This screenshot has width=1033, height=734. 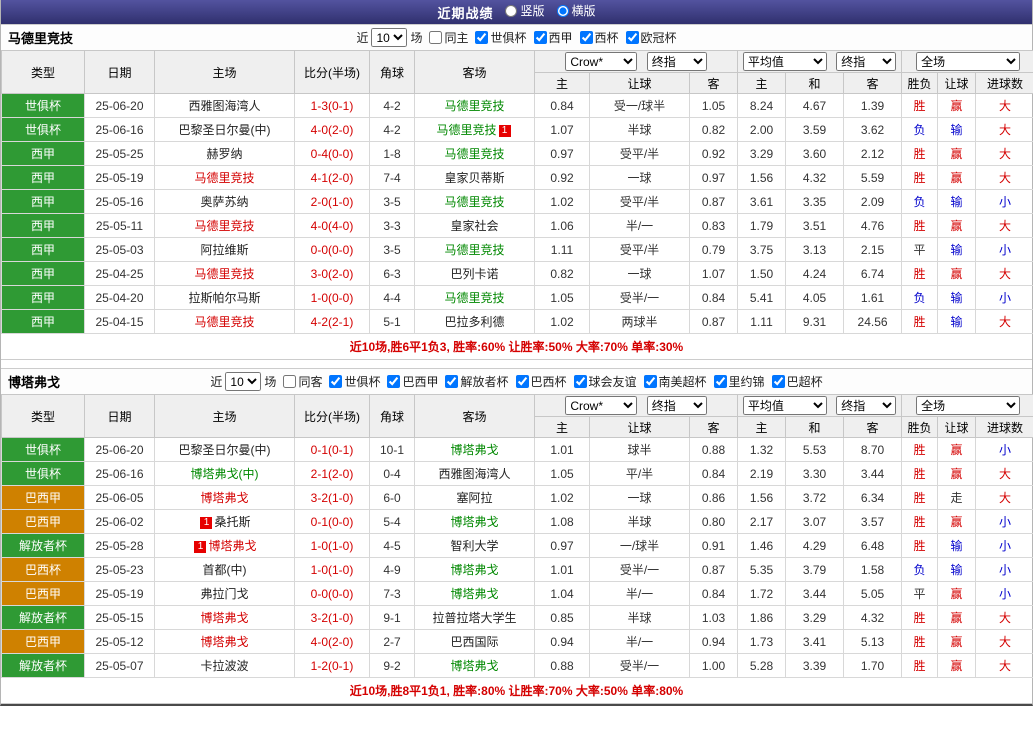 I want to click on filters-bar: 近 10 场 同客 世俱杯 巴西甲 解放者杯 巴西杯 球会友谊 南美超杯 里约锦 巴超杯, so click(x=516, y=381).